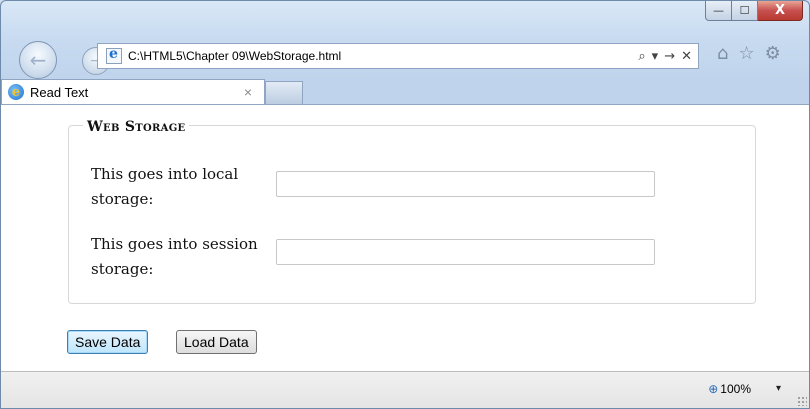  I want to click on tab-read-text: e Read Text ×, so click(133, 91).